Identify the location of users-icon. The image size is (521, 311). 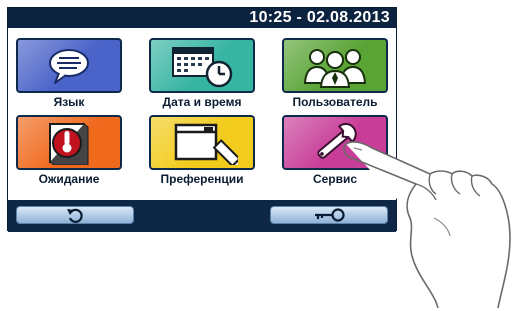
(335, 68).